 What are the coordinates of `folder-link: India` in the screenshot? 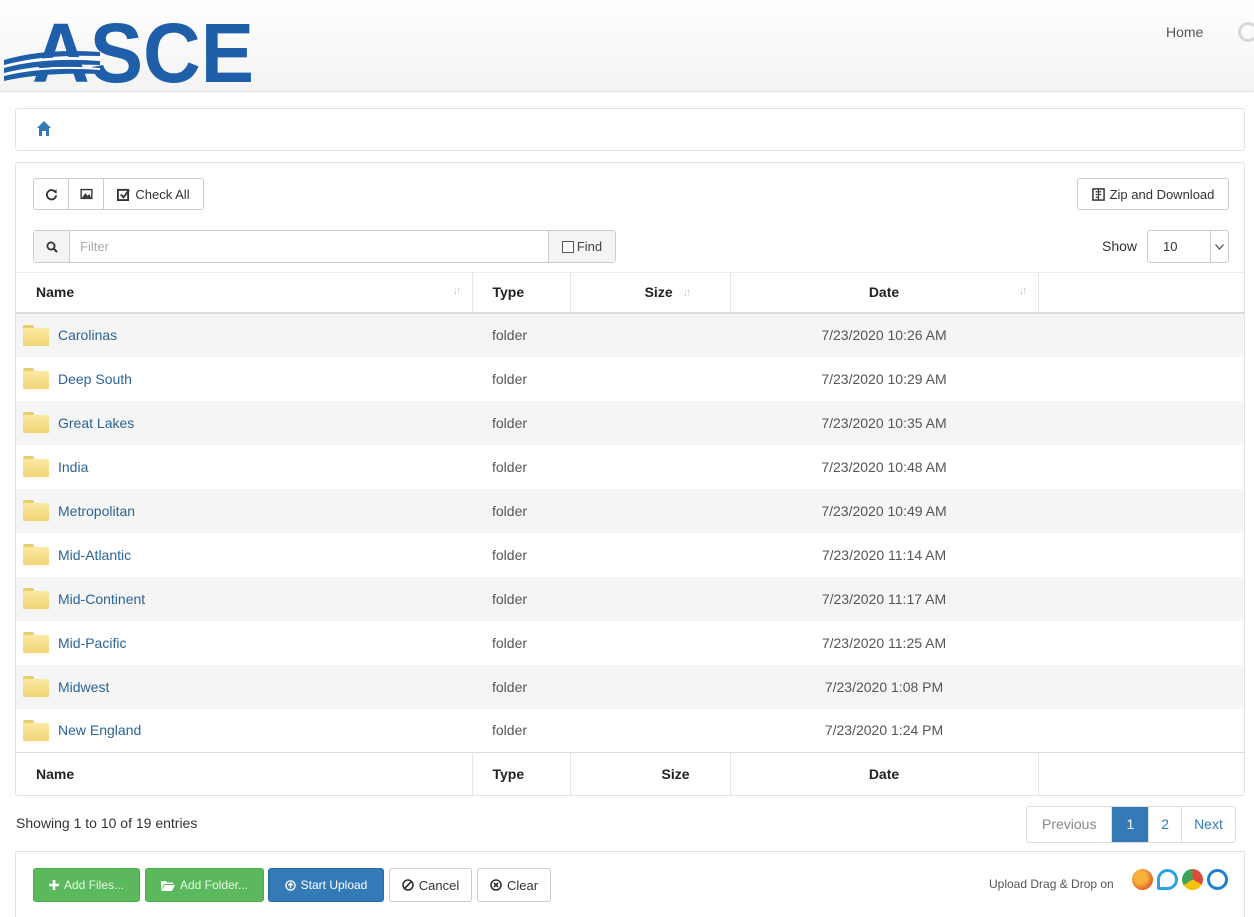 It's located at (73, 467).